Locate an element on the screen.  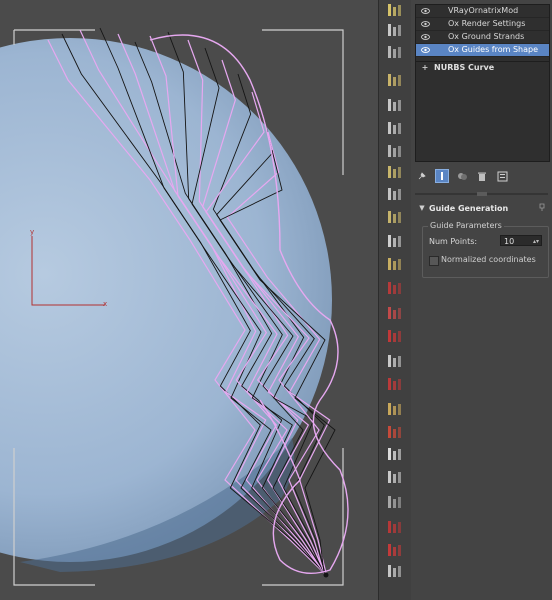
base-object-label: NURBS Curve is located at coordinates (464, 67).